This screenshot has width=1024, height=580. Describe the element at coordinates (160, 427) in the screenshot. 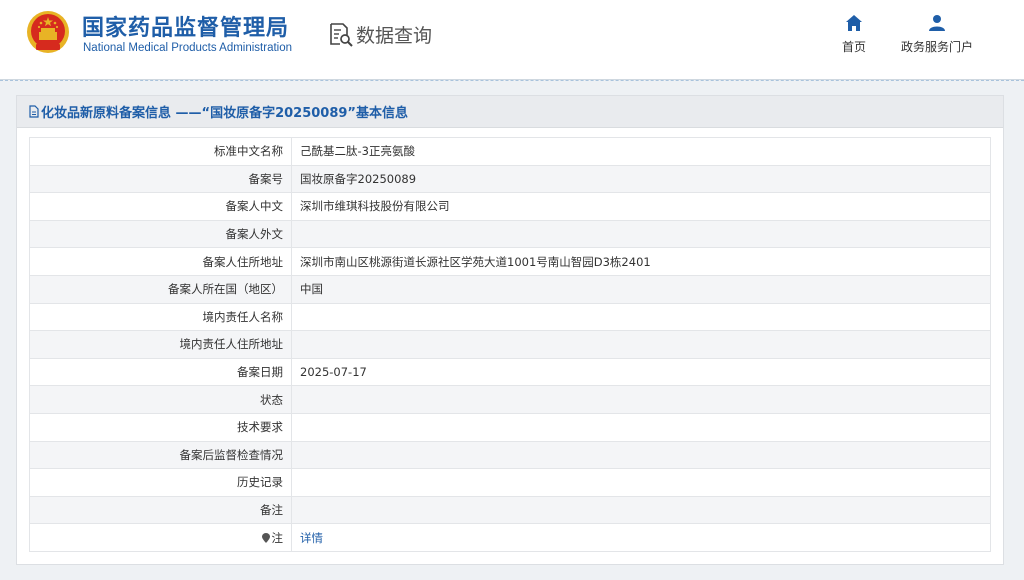

I see `row-key: 技术要求` at that location.